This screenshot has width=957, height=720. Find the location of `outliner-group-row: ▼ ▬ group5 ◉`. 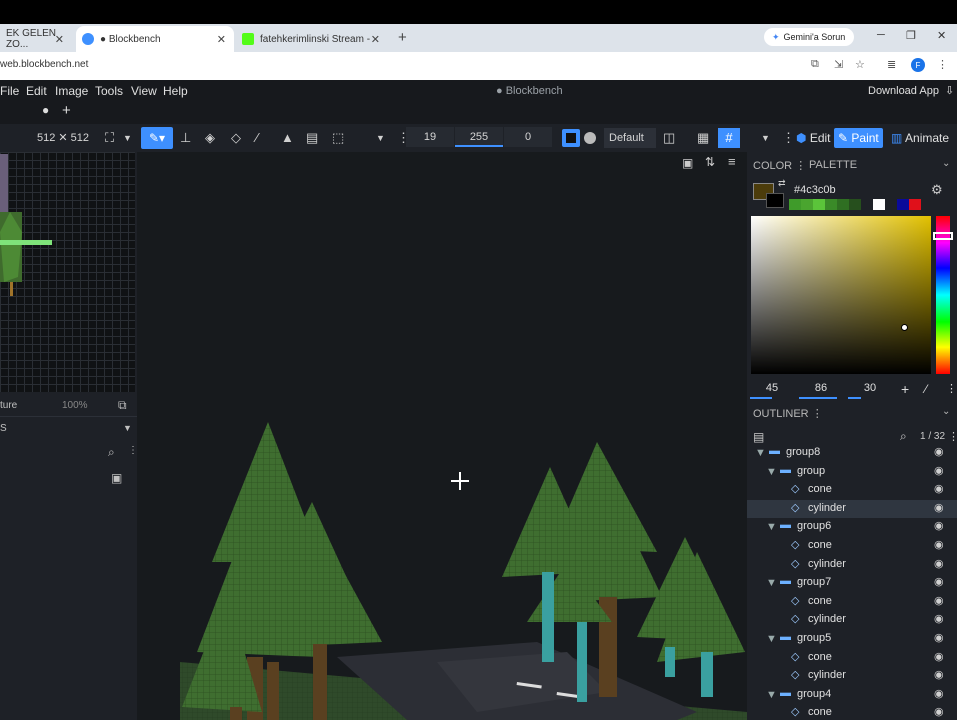

outliner-group-row: ▼ ▬ group5 ◉ is located at coordinates (852, 639).